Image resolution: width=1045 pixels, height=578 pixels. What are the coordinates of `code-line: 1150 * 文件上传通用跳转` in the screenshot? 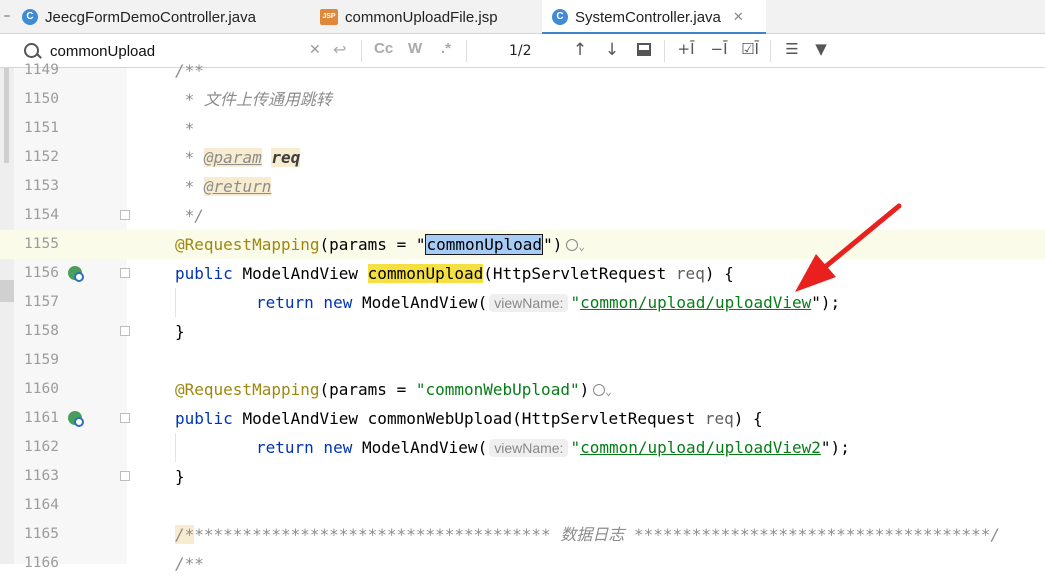 It's located at (522, 99).